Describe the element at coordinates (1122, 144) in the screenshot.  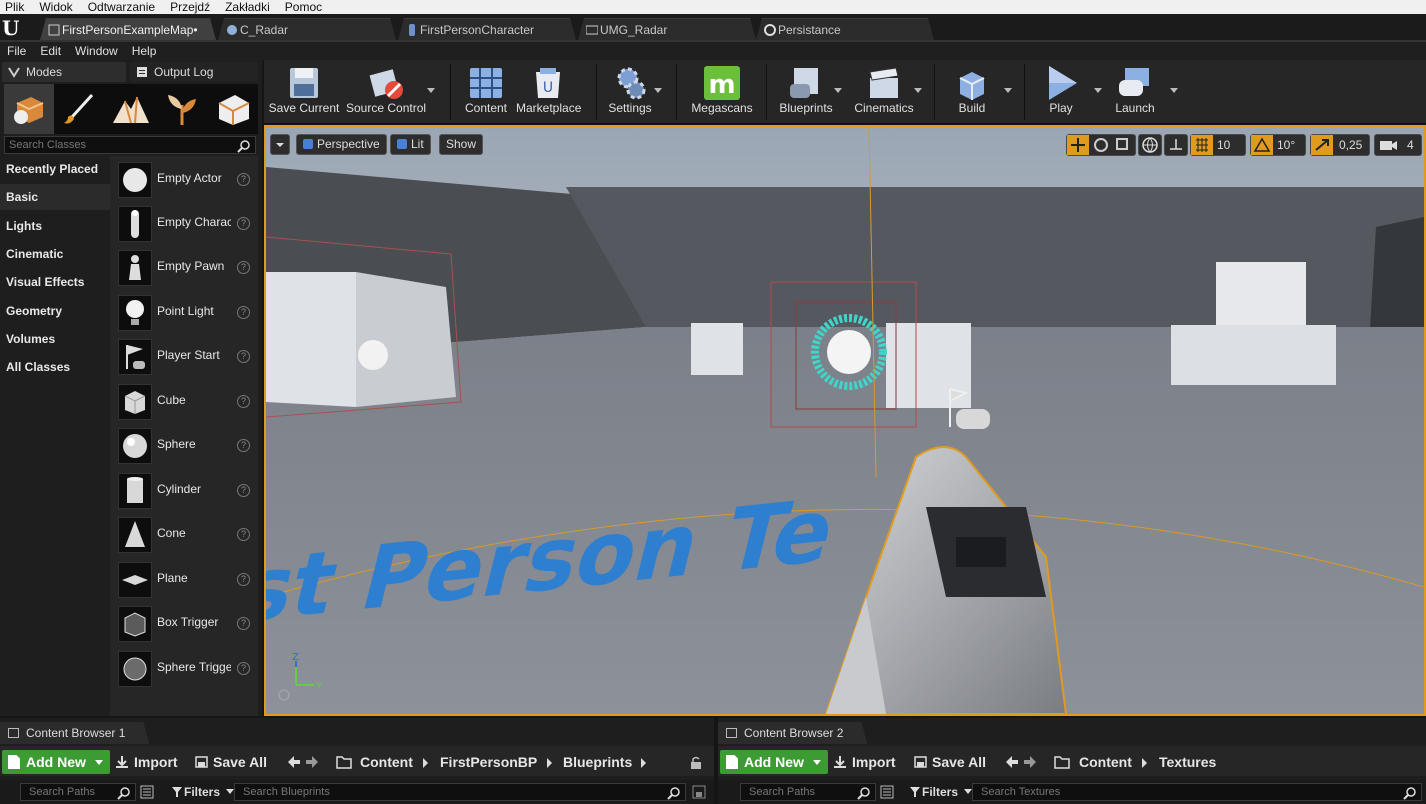
I see `scale-tool-icon` at that location.